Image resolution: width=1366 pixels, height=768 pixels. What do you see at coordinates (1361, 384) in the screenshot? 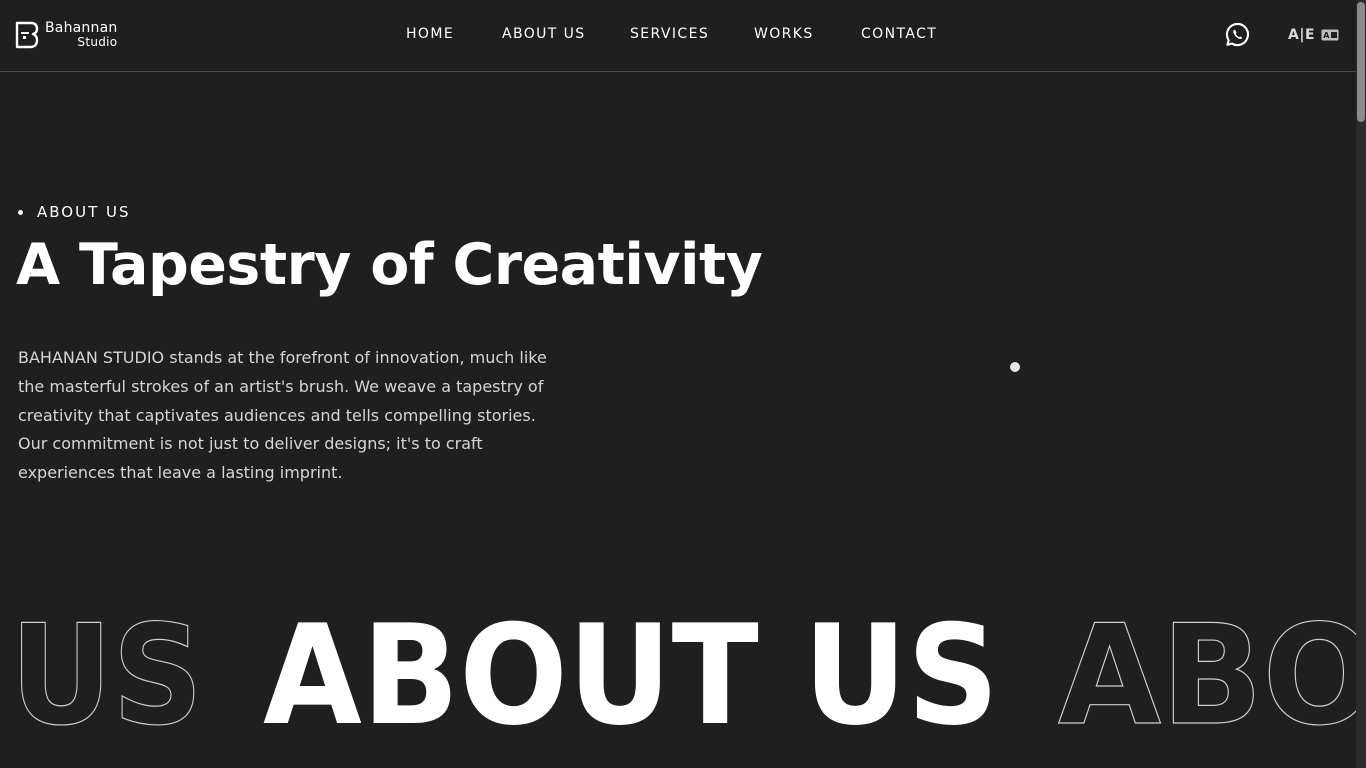
I see `page-scrollbar` at bounding box center [1361, 384].